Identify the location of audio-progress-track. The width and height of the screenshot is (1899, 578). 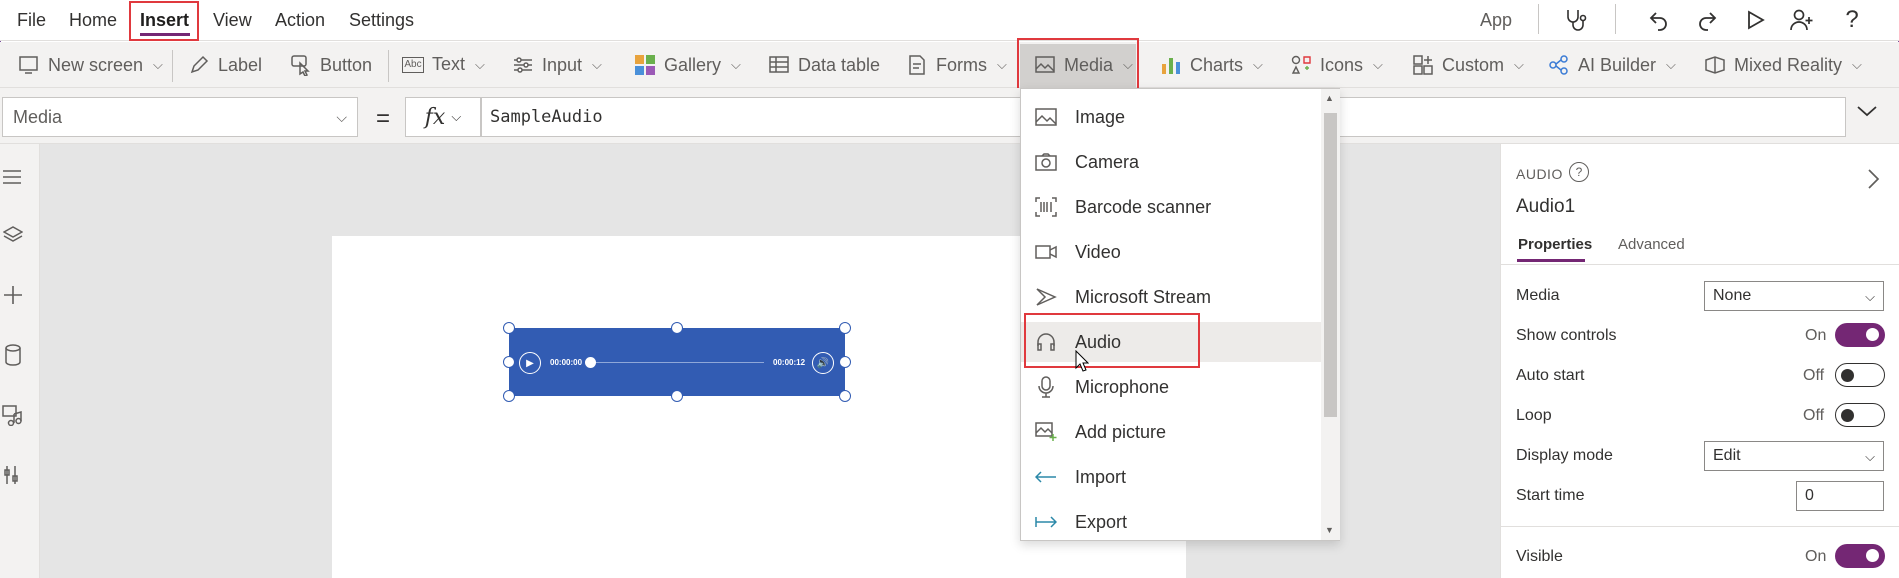
(676, 362).